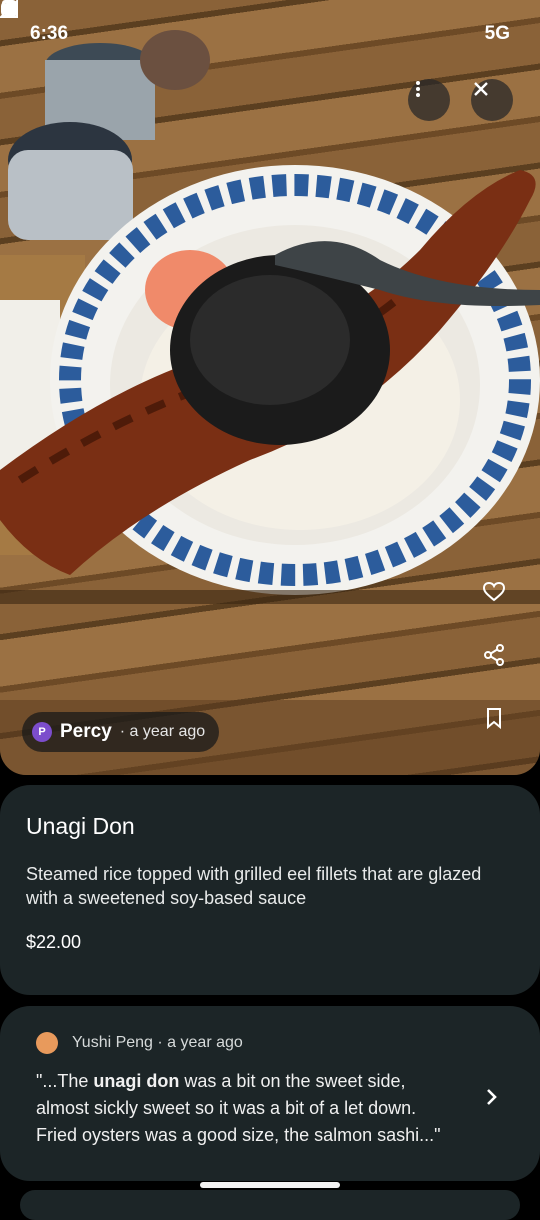 This screenshot has width=540, height=1220. Describe the element at coordinates (497, 33) in the screenshot. I see `network-label: 5G` at that location.